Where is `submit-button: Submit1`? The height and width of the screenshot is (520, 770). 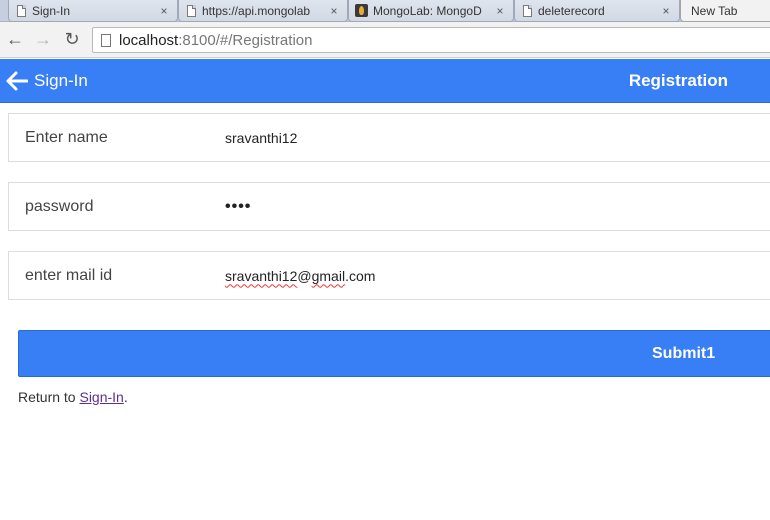
submit-button: Submit1 is located at coordinates (394, 353).